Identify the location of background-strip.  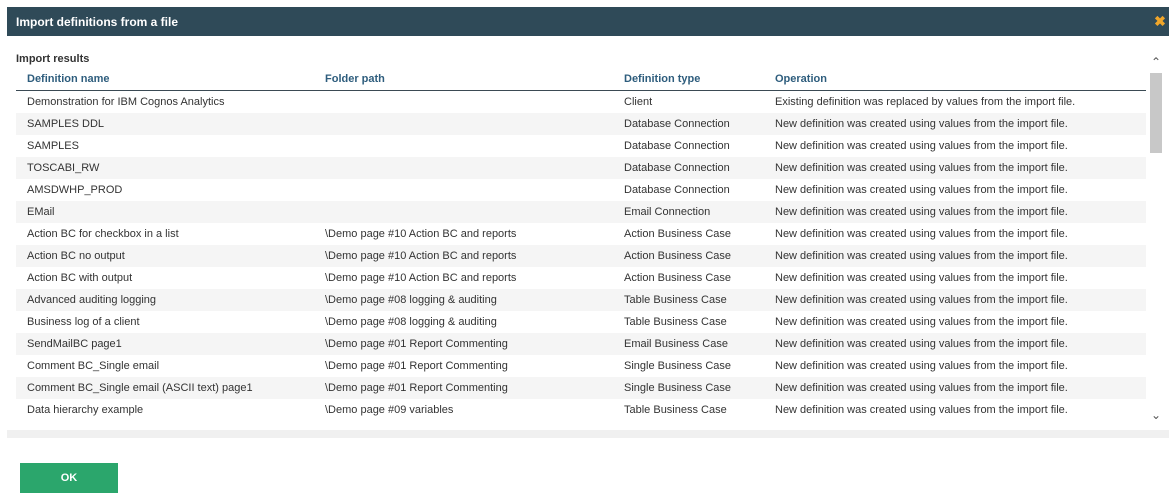
(584, 3).